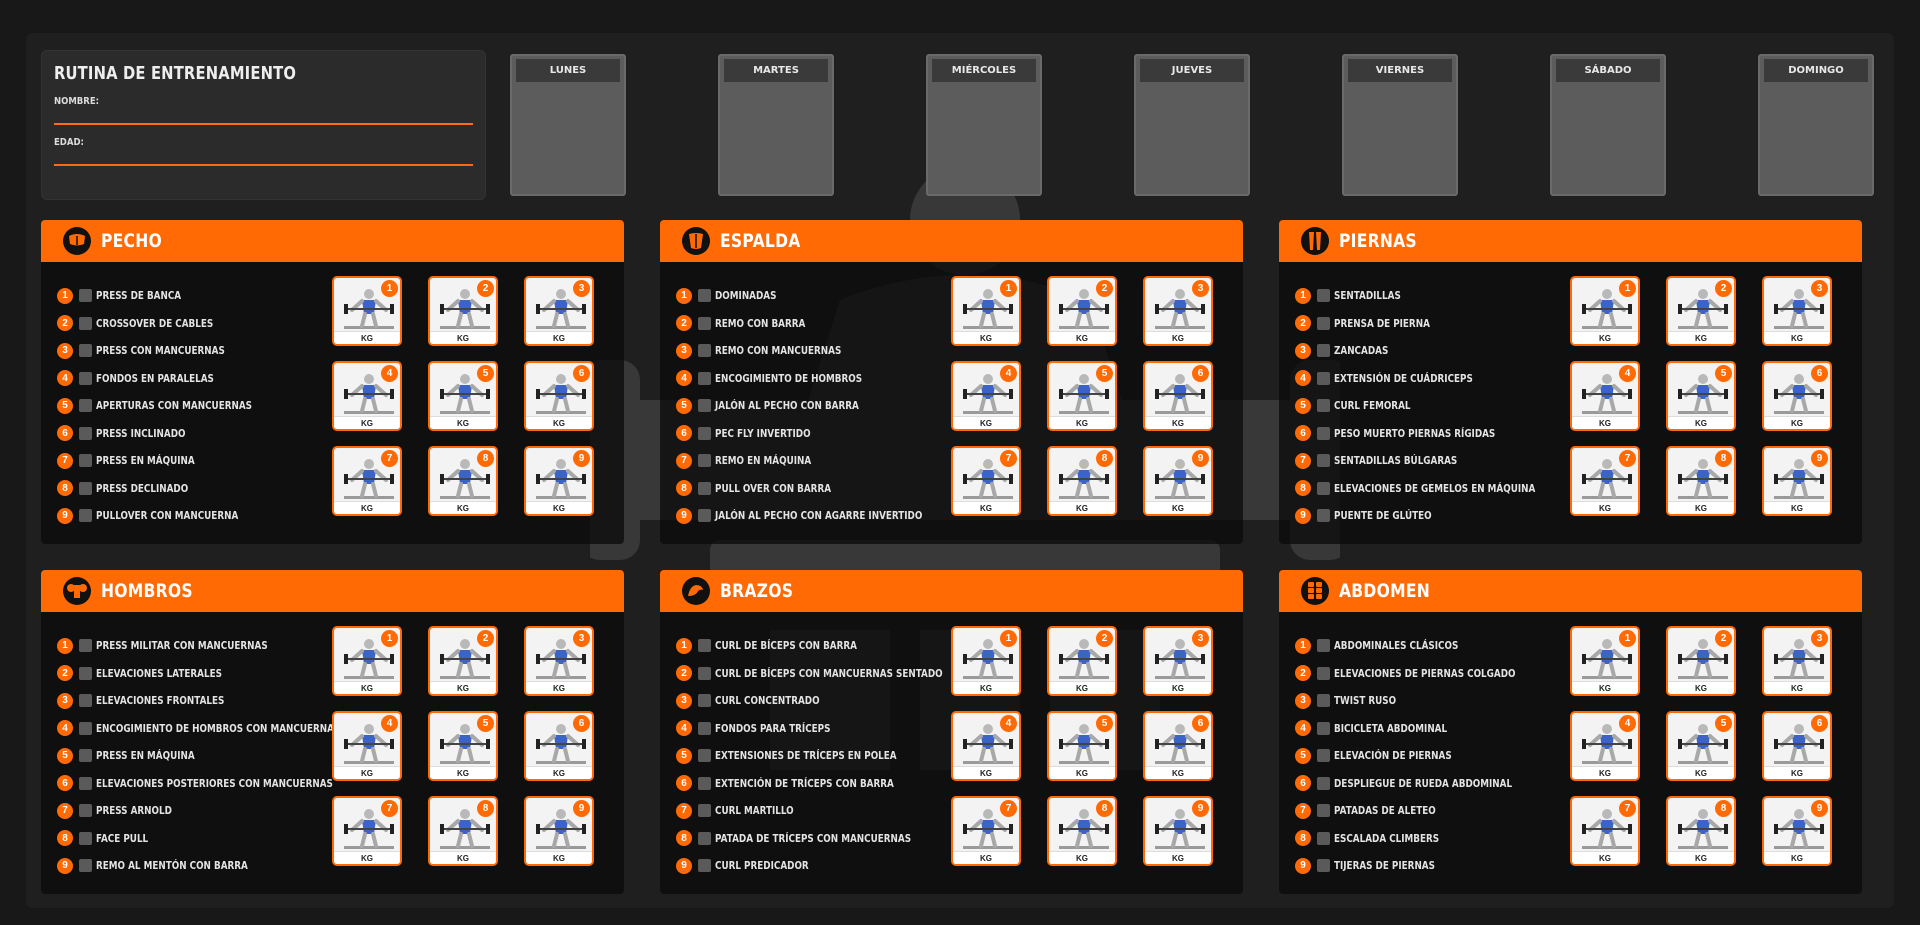  What do you see at coordinates (1400, 125) in the screenshot?
I see `day-friday: VIERNES` at bounding box center [1400, 125].